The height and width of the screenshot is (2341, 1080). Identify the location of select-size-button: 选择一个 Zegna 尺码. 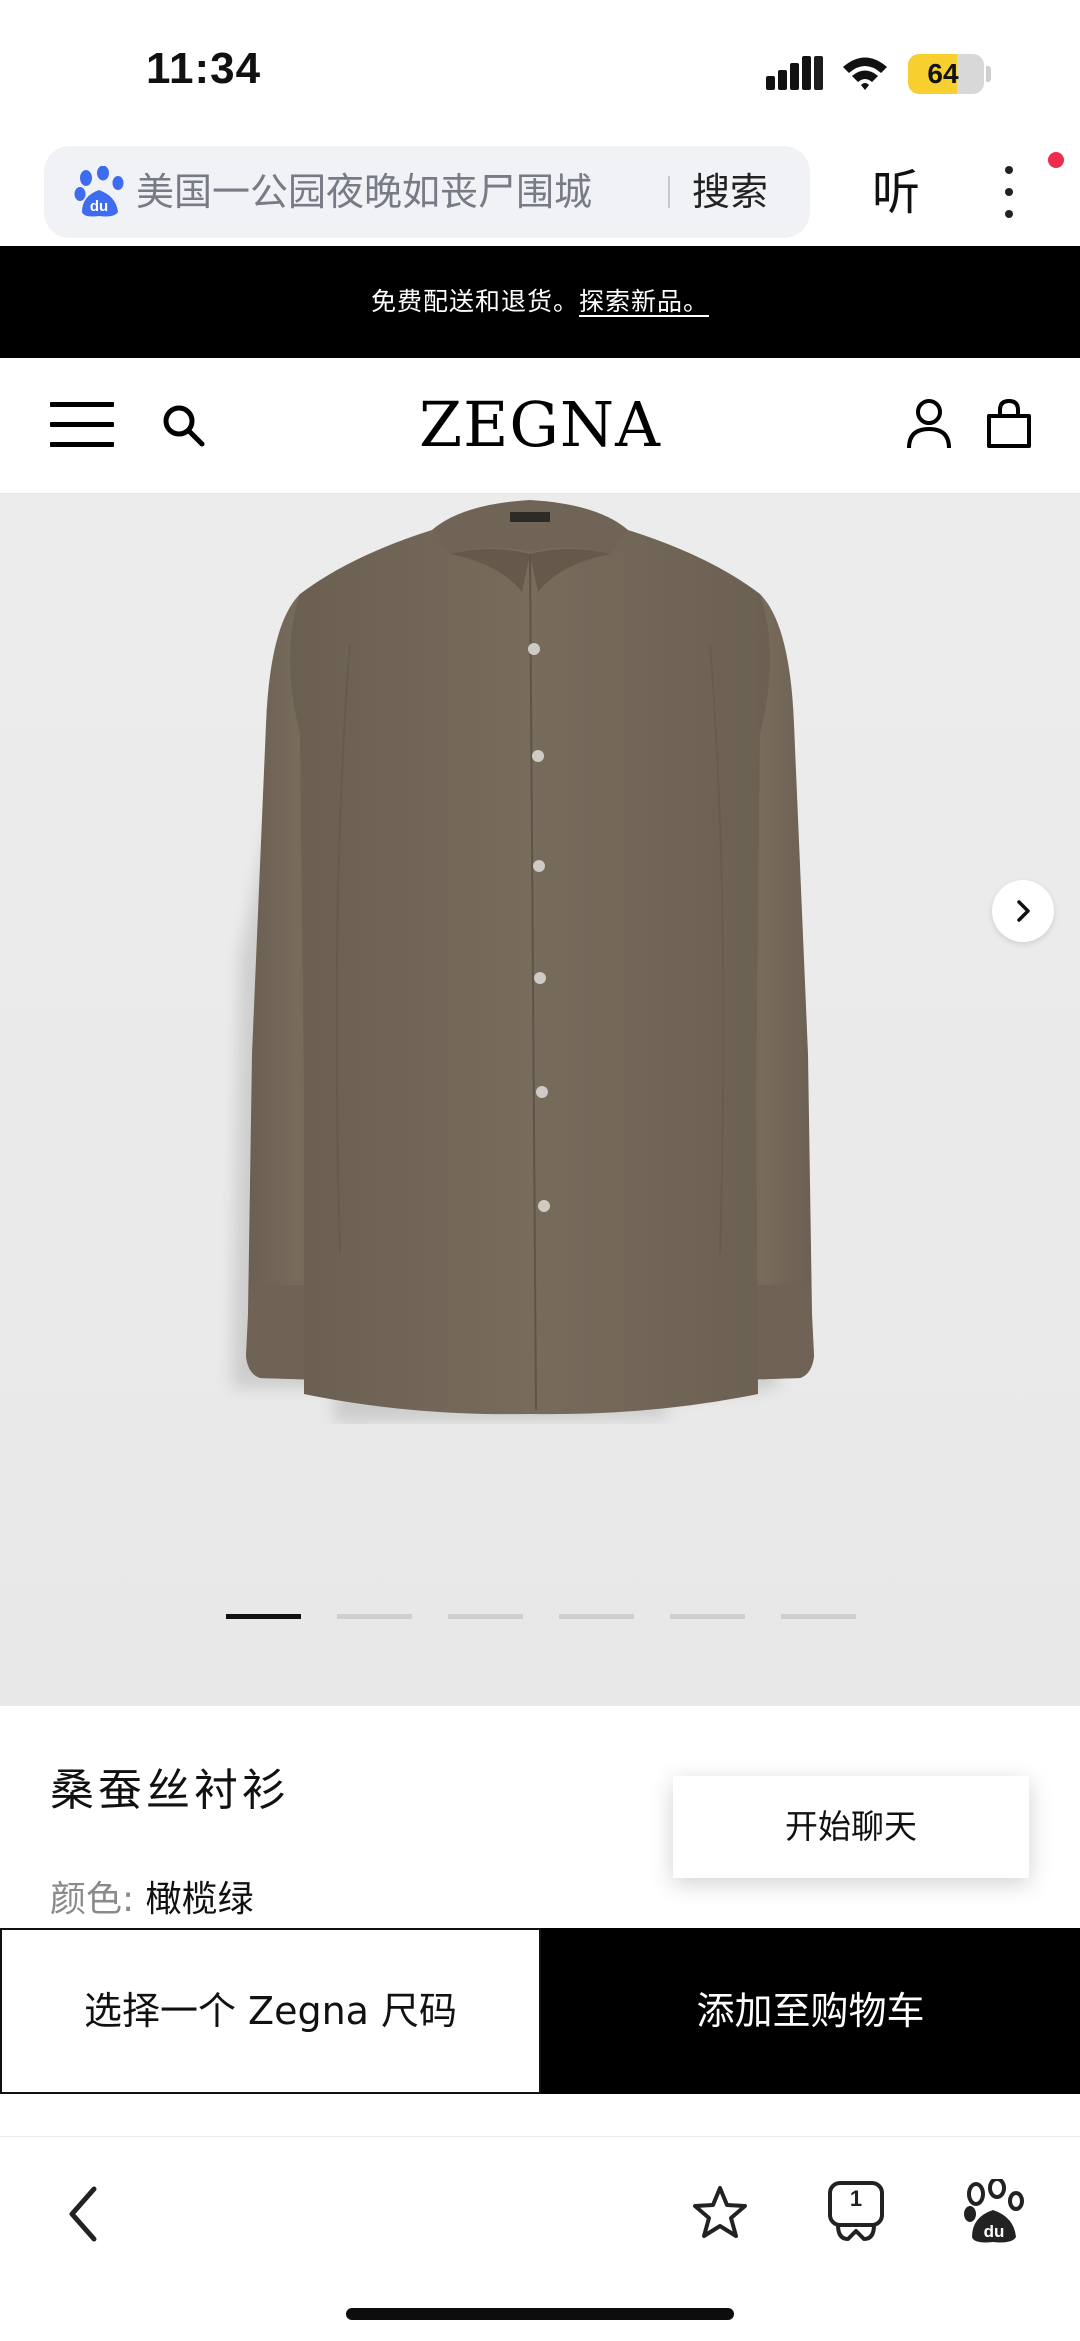
(270, 2011).